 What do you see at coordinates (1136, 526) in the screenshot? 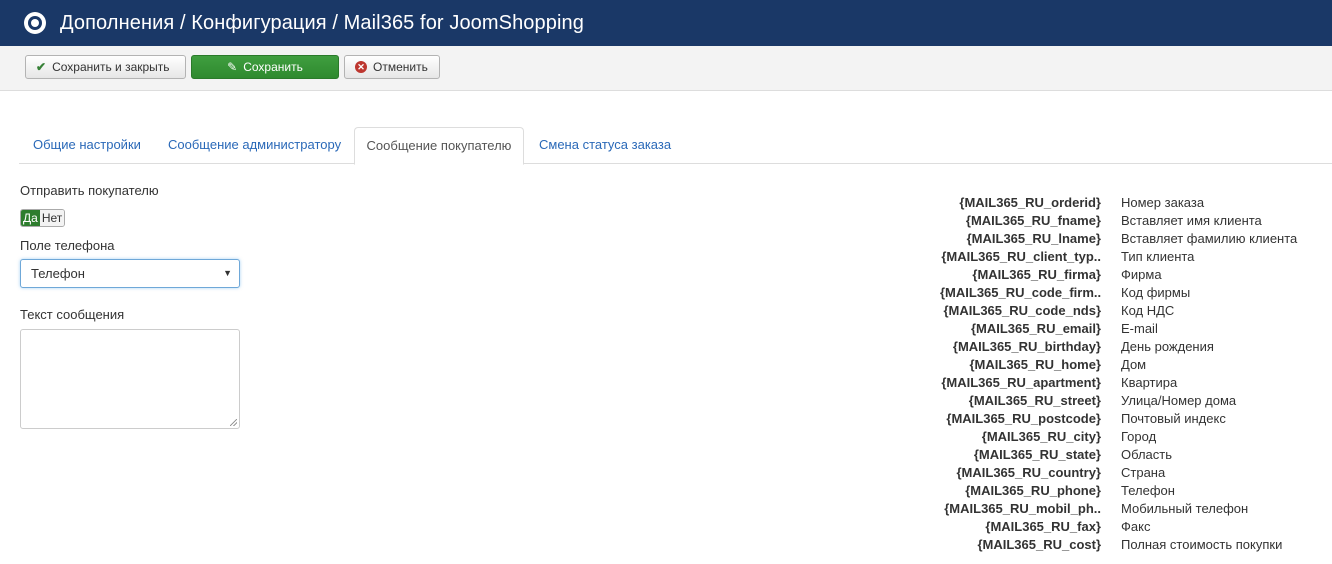
I see `tag-description: Факс` at bounding box center [1136, 526].